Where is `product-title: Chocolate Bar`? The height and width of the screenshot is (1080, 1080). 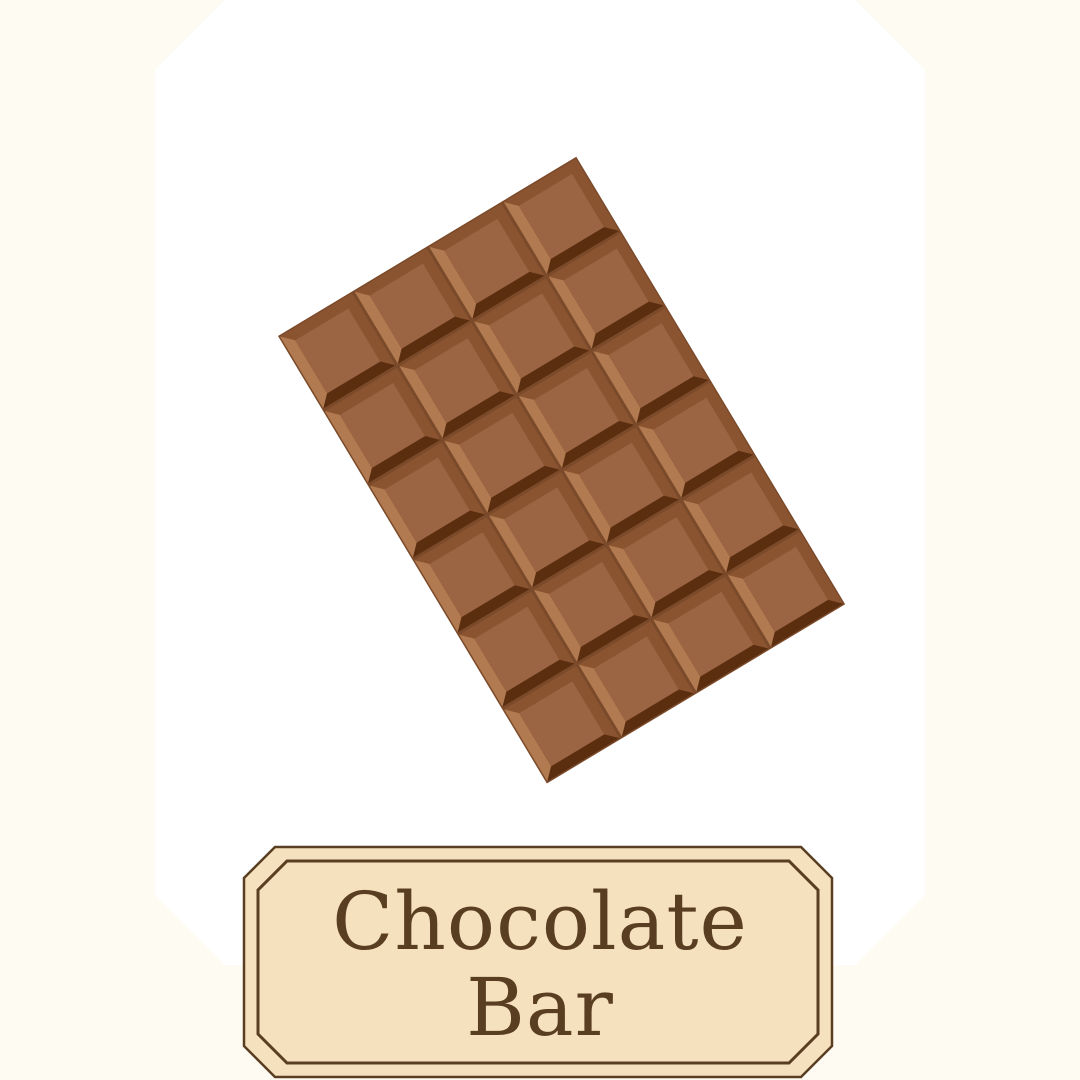 product-title: Chocolate Bar is located at coordinates (540, 965).